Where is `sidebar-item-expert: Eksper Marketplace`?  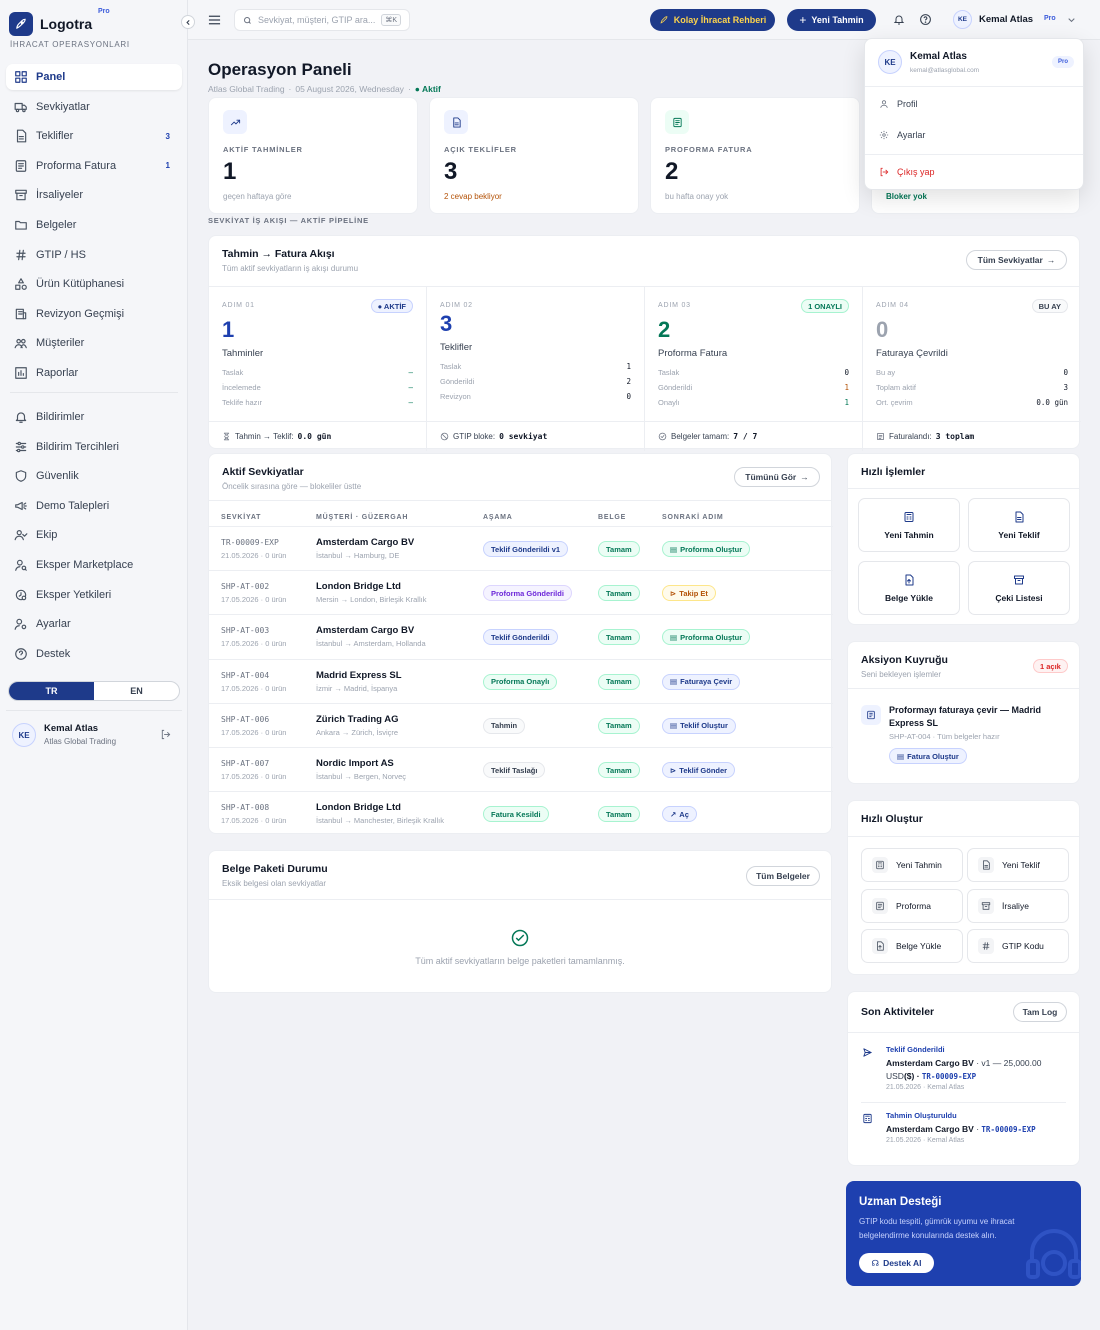 sidebar-item-expert: Eksper Marketplace is located at coordinates (94, 565).